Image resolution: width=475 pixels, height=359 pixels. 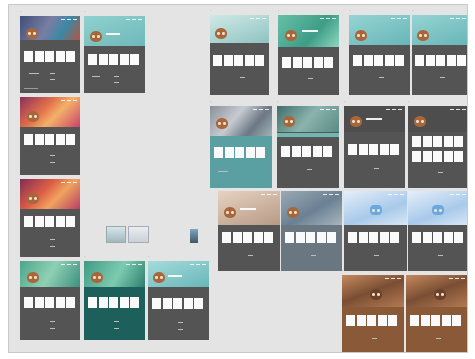 I want to click on frame-13: ⁃, so click(x=308, y=143).